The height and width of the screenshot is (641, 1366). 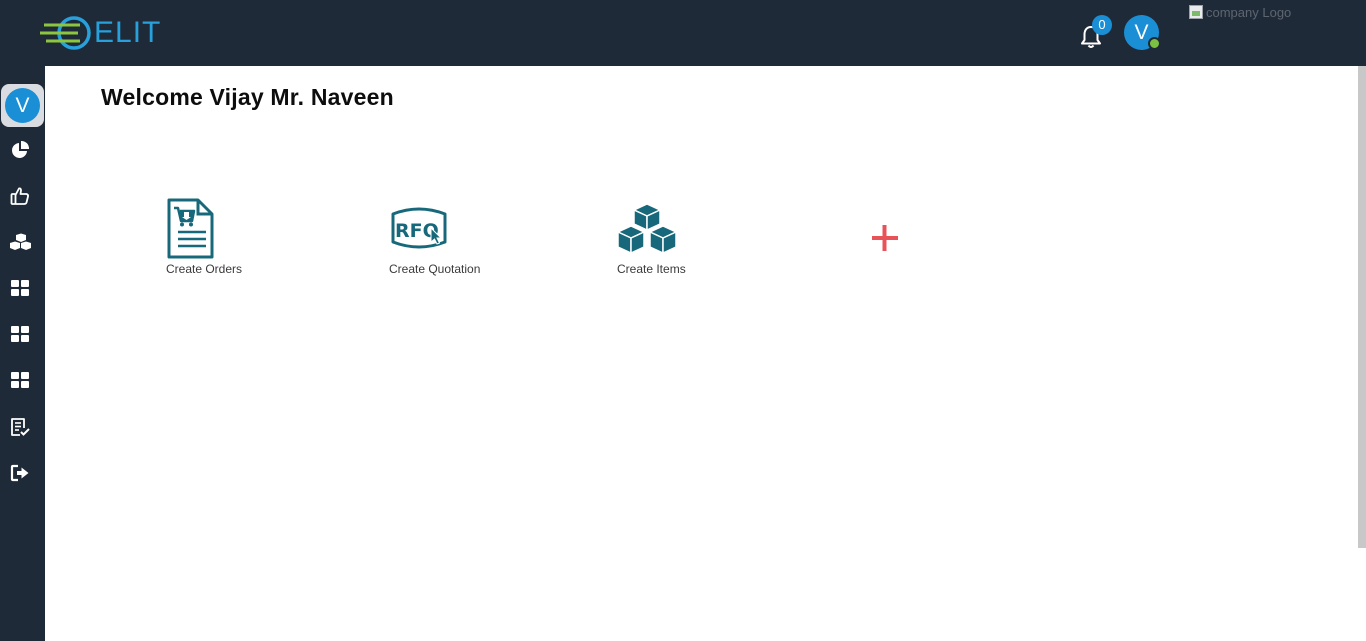 I want to click on create-quotation-label: Create Quotation, so click(x=435, y=269).